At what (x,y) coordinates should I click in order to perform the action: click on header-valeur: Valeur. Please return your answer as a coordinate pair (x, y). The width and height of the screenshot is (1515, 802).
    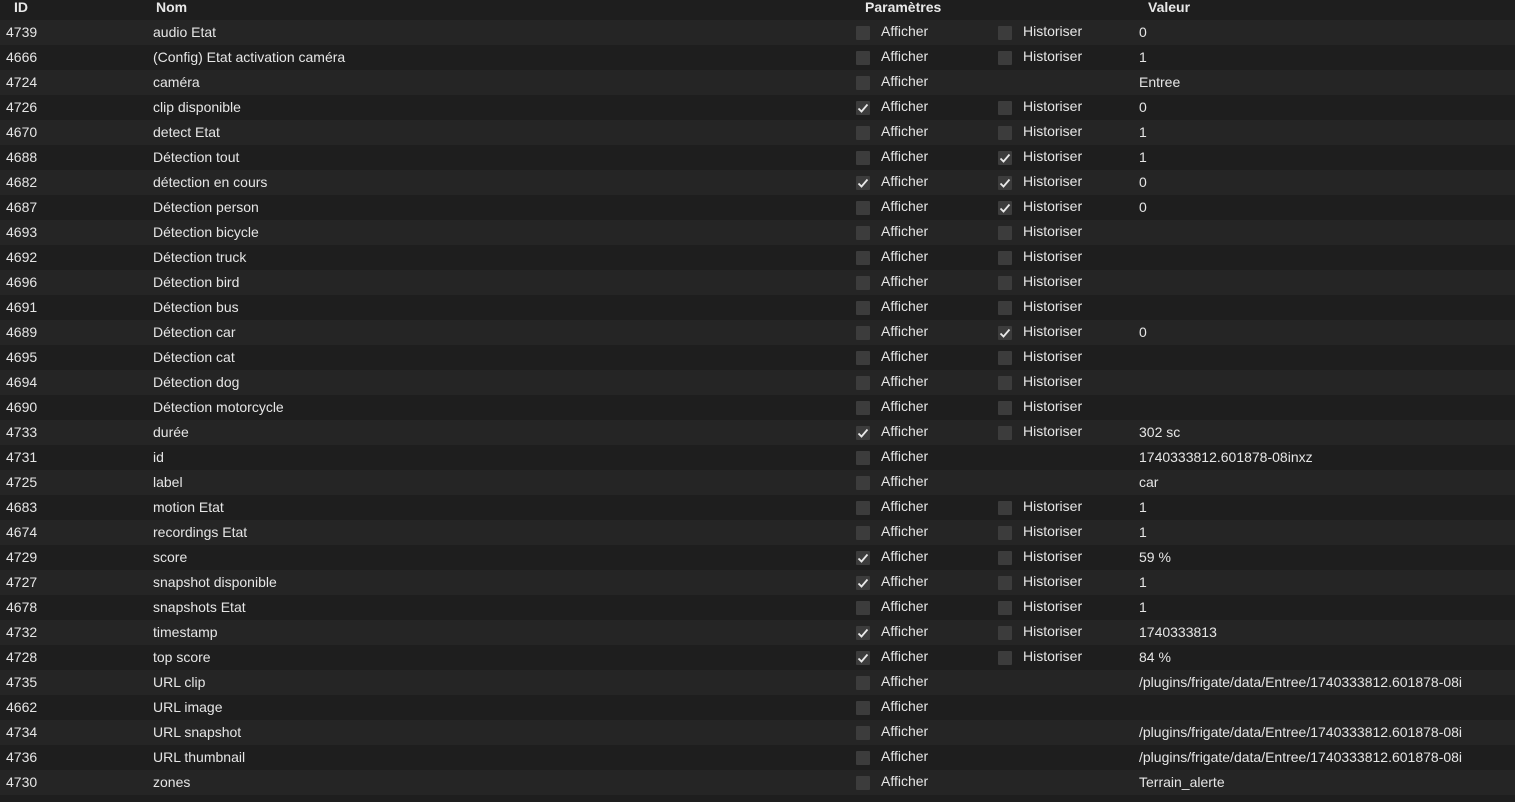
    Looking at the image, I should click on (1169, 7).